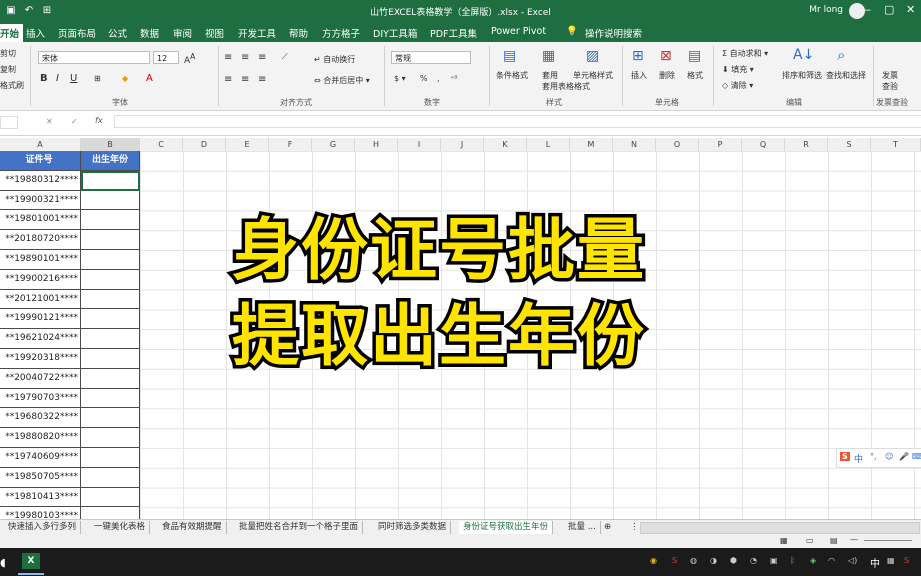 This screenshot has height=576, width=921. What do you see at coordinates (453, 78) in the screenshot?
I see `decimal-icon: ⁺⁰` at bounding box center [453, 78].